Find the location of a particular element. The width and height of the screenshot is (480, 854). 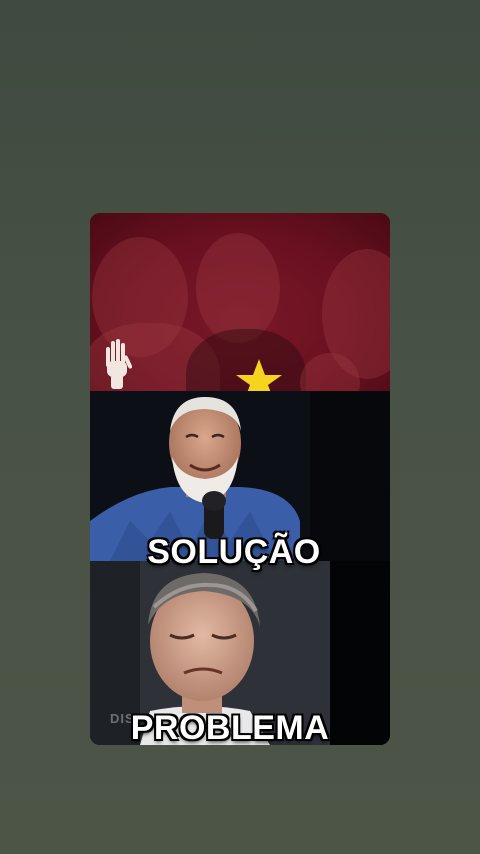

red-banner-image is located at coordinates (240, 302).